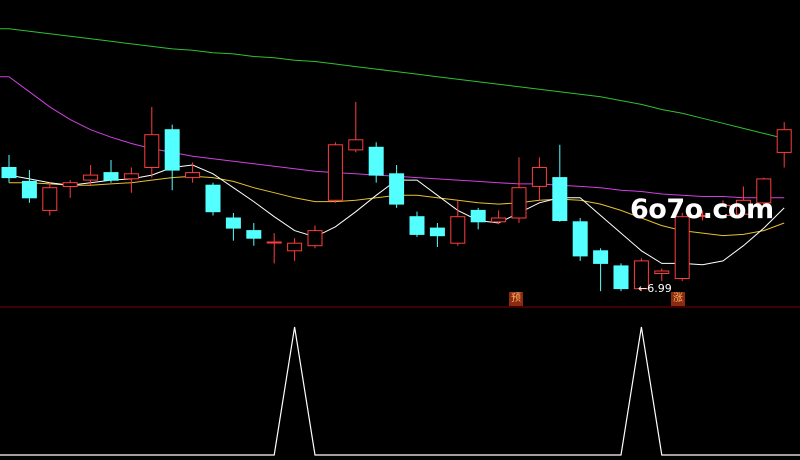  Describe the element at coordinates (655, 288) in the screenshot. I see `low-price-label: ←6.99` at that location.